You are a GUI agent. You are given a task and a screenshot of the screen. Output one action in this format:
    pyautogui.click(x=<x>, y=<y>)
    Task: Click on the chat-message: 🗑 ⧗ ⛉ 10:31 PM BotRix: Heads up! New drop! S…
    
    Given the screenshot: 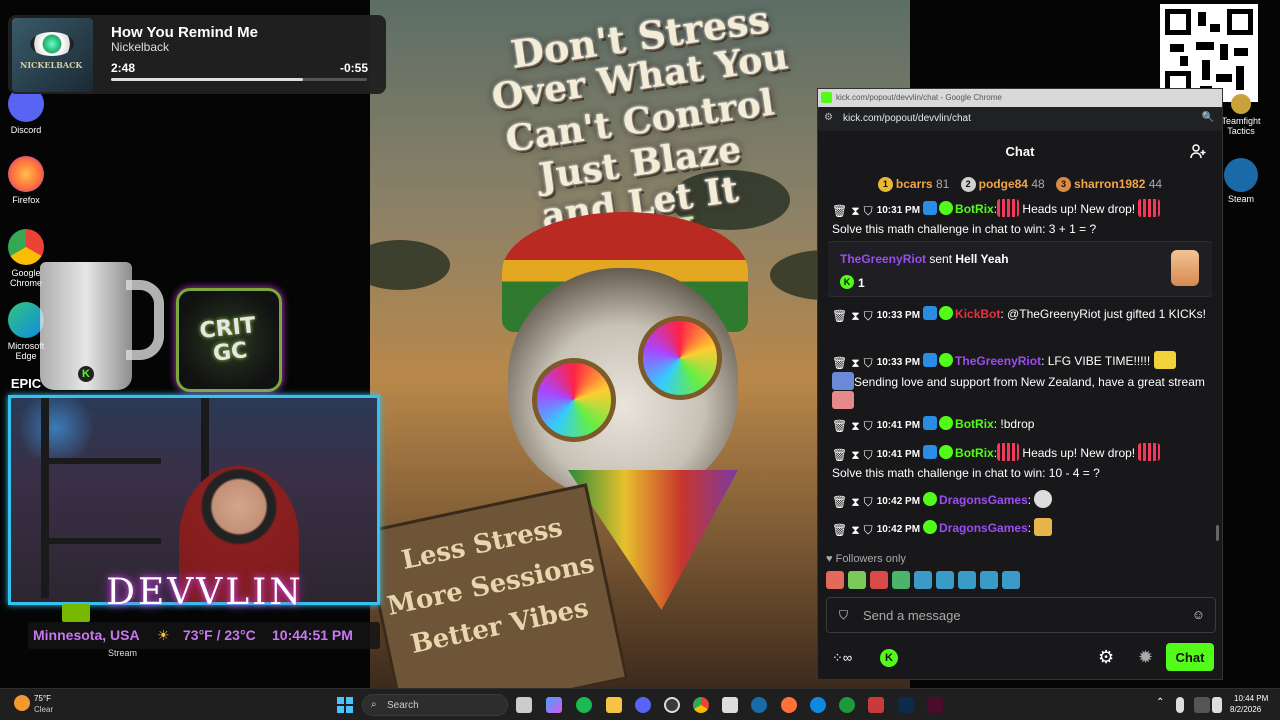 What is the action you would take?
    pyautogui.click(x=1021, y=218)
    